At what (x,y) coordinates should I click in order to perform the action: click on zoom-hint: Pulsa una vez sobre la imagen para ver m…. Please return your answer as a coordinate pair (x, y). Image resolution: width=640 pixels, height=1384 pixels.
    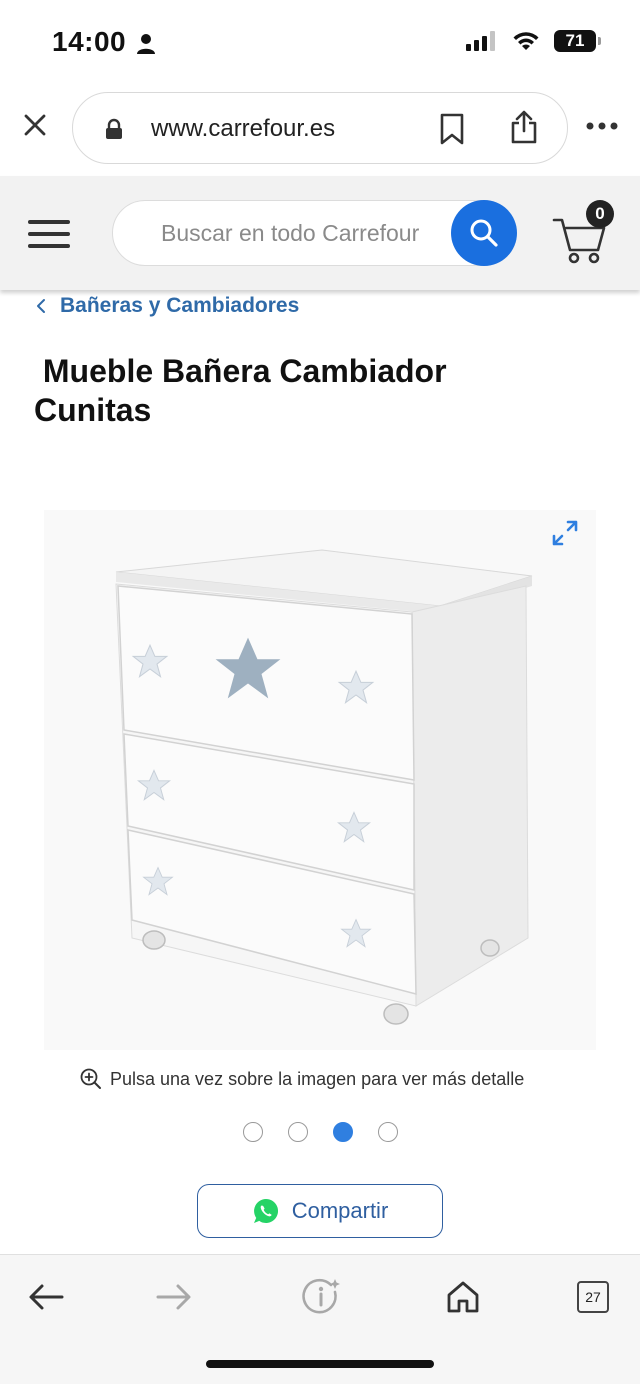
    Looking at the image, I should click on (302, 1079).